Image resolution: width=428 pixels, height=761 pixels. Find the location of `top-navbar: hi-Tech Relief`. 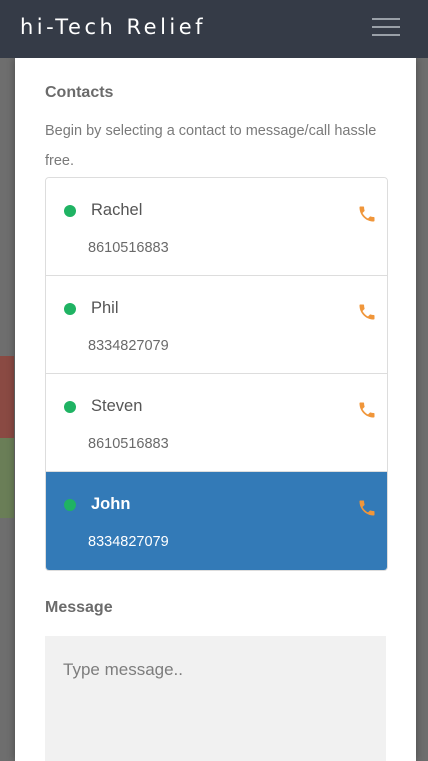

top-navbar: hi-Tech Relief is located at coordinates (214, 29).